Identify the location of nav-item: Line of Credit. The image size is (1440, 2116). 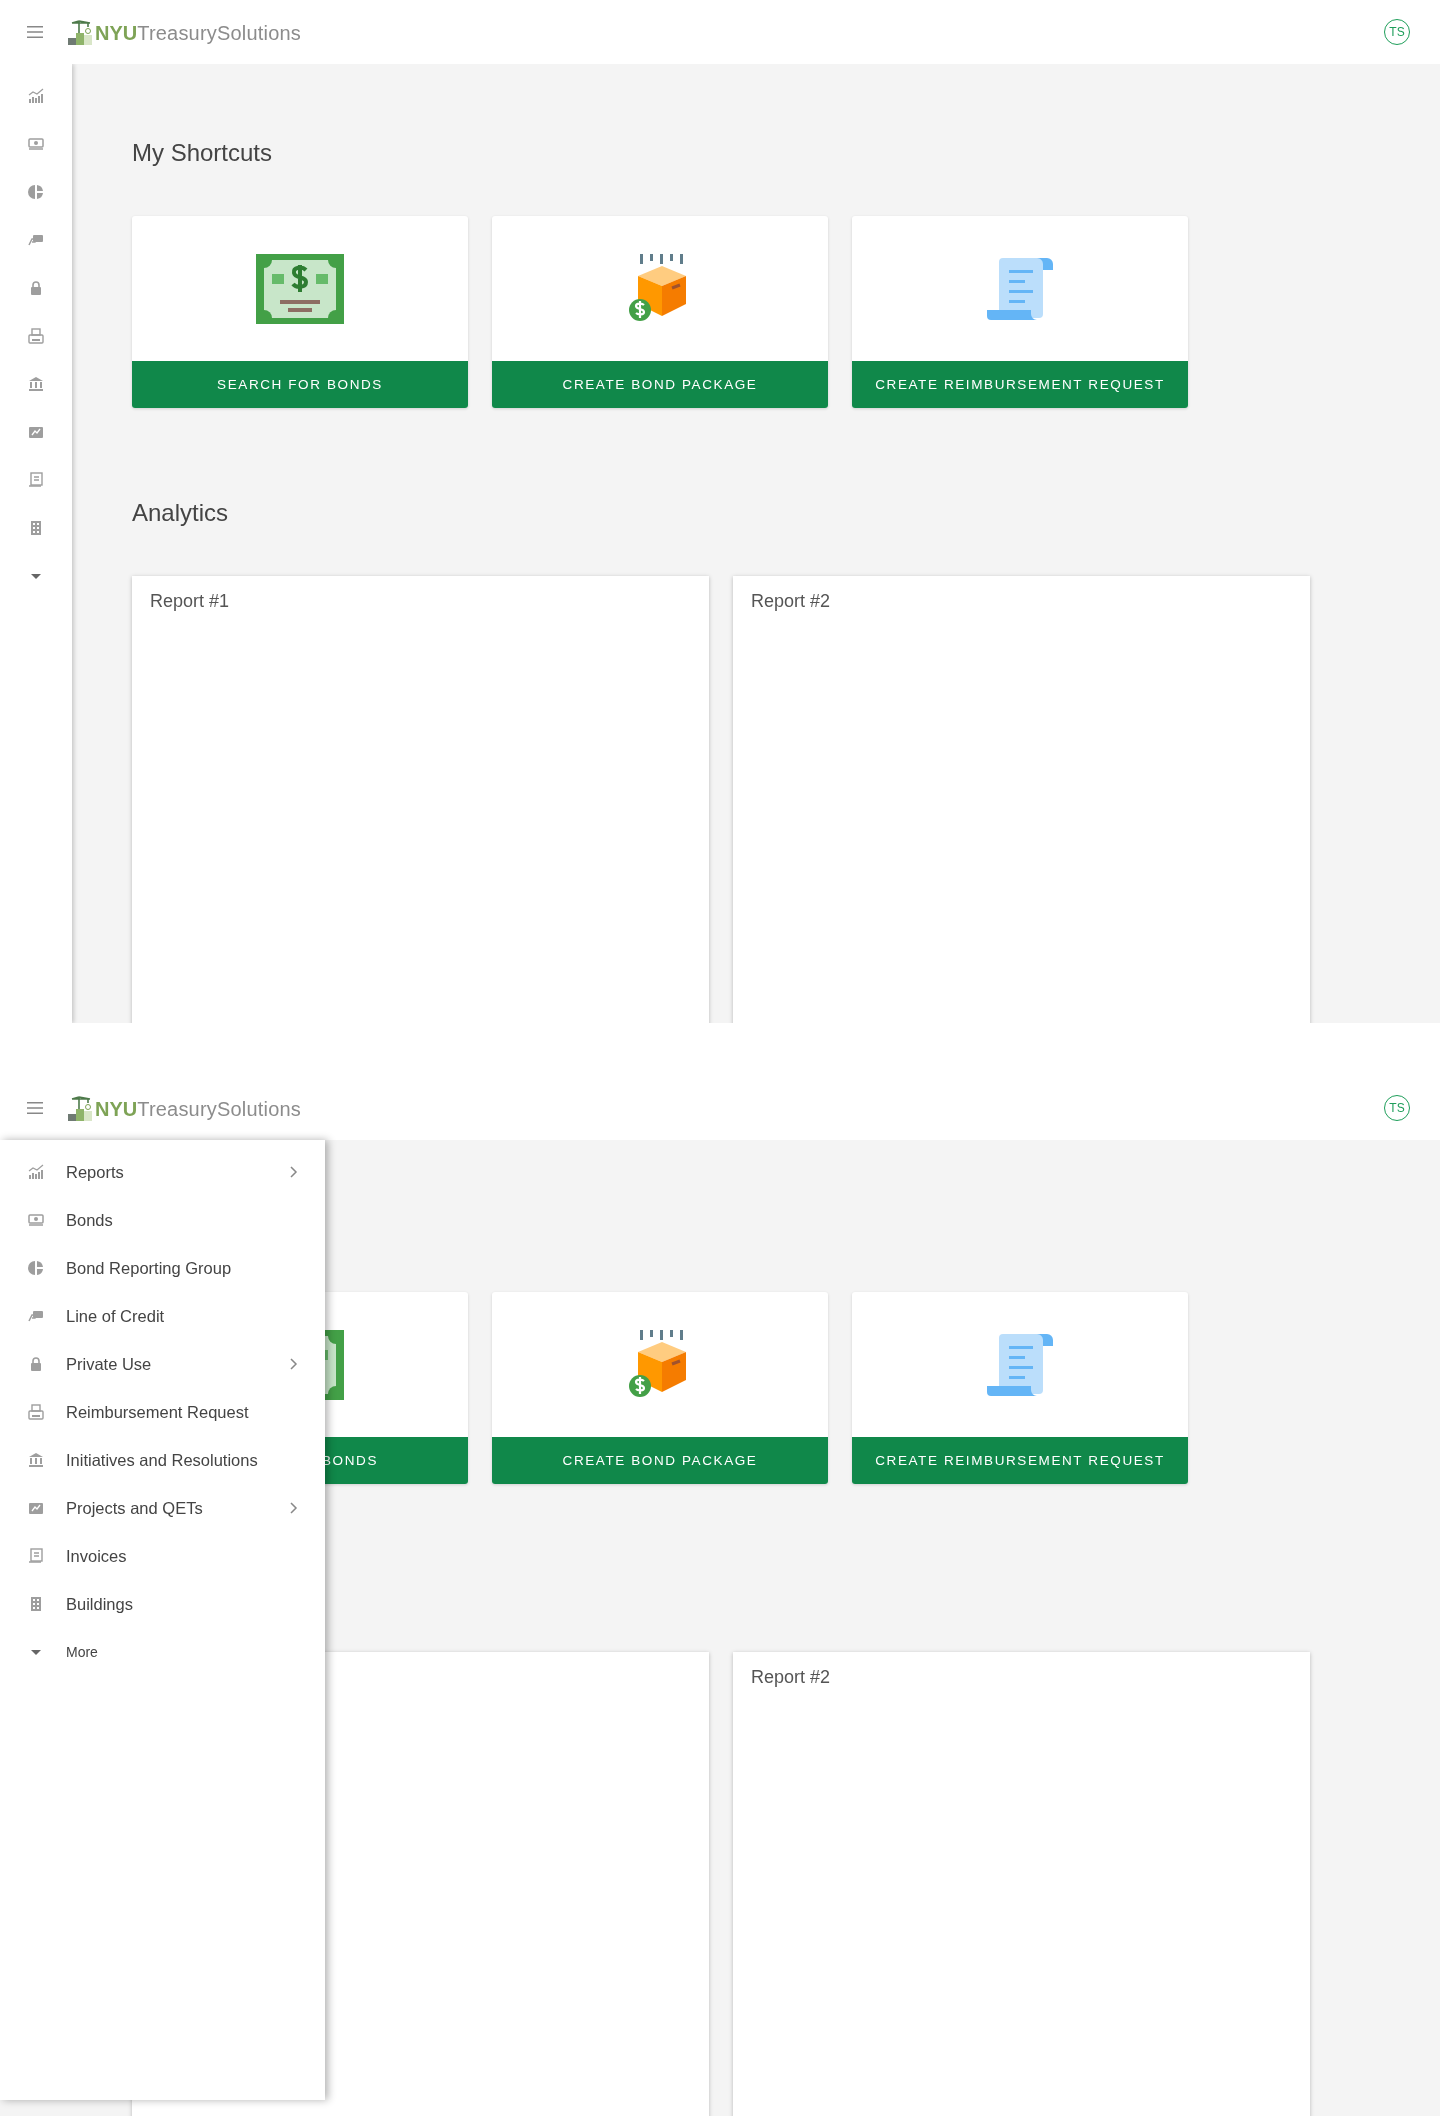
(162, 1316).